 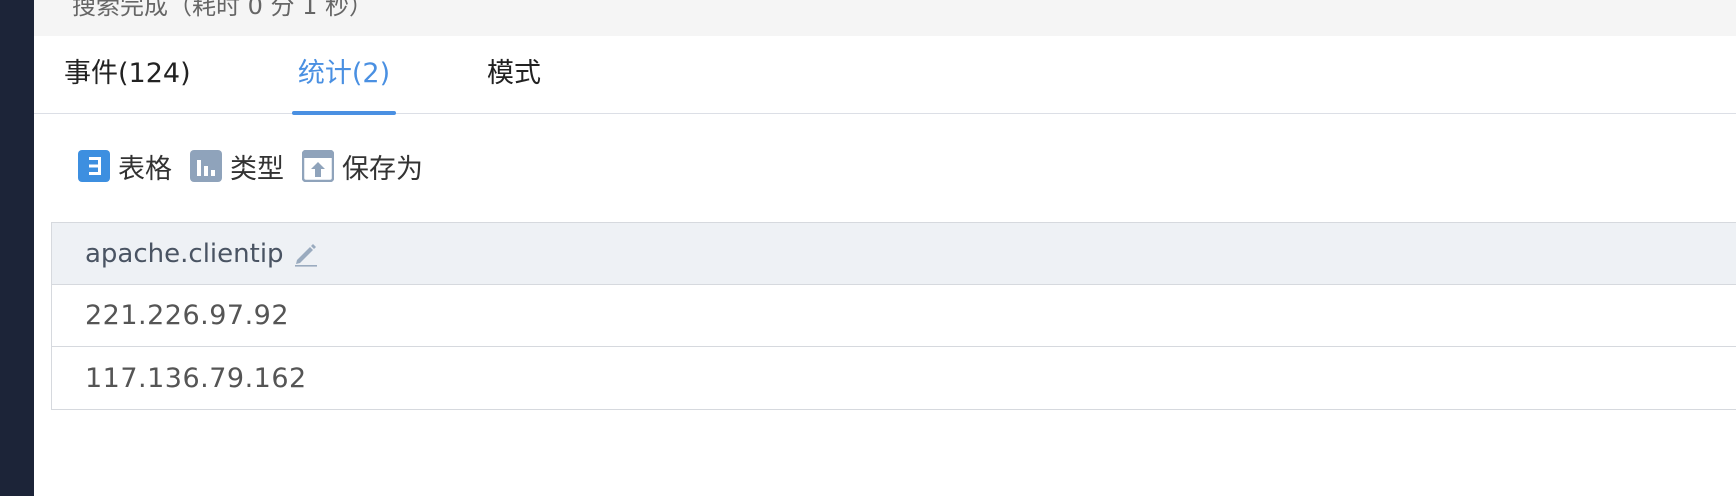 I want to click on bar-chart-icon, so click(x=206, y=166).